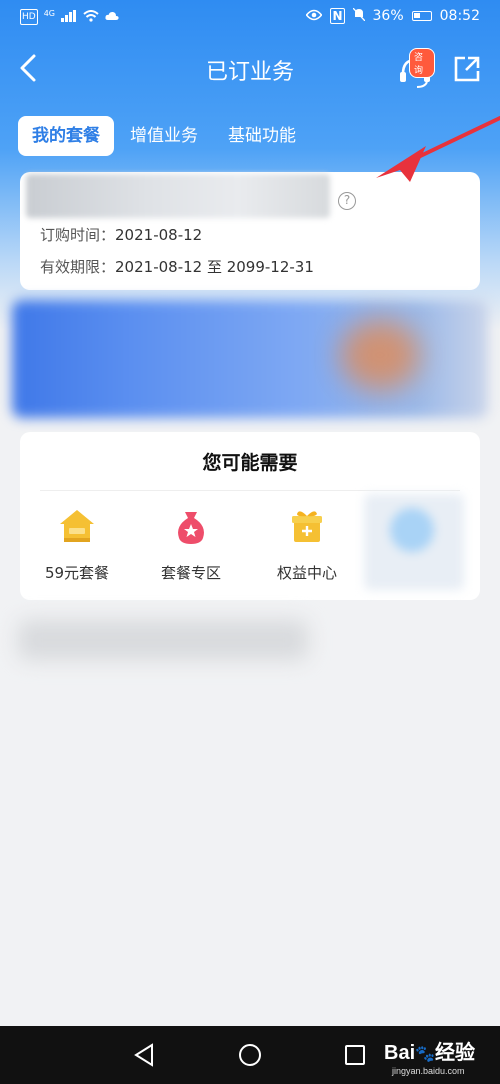 This screenshot has width=500, height=1084. What do you see at coordinates (78, 267) in the screenshot?
I see `valid-period-label: 有效期限：` at bounding box center [78, 267].